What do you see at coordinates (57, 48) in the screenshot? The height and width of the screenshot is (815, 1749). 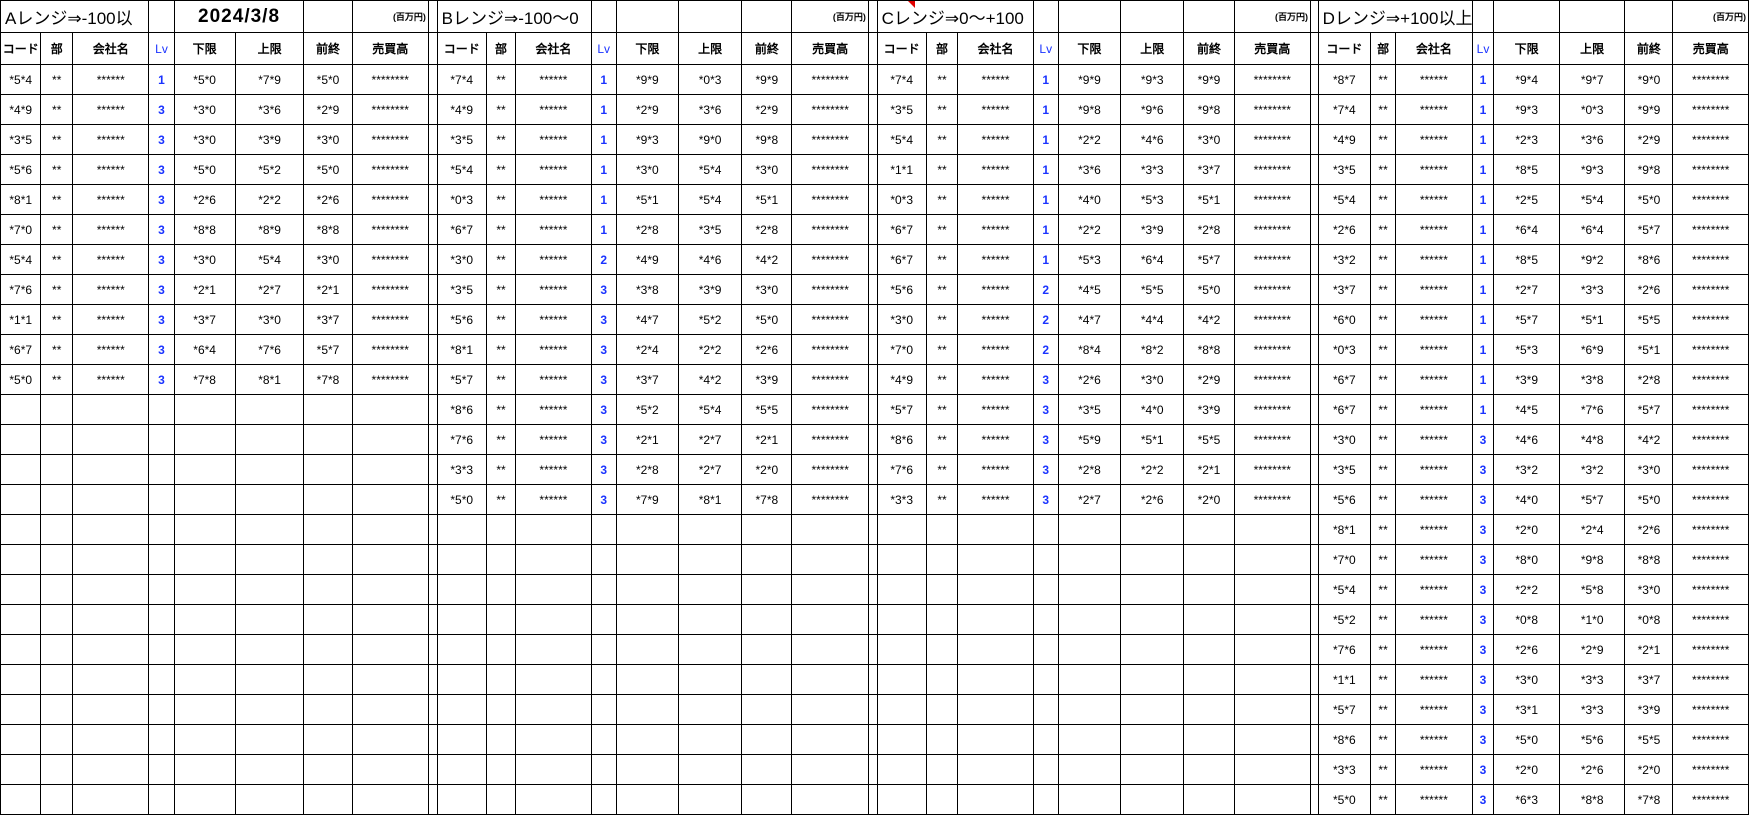 I see `header-dept: 部` at bounding box center [57, 48].